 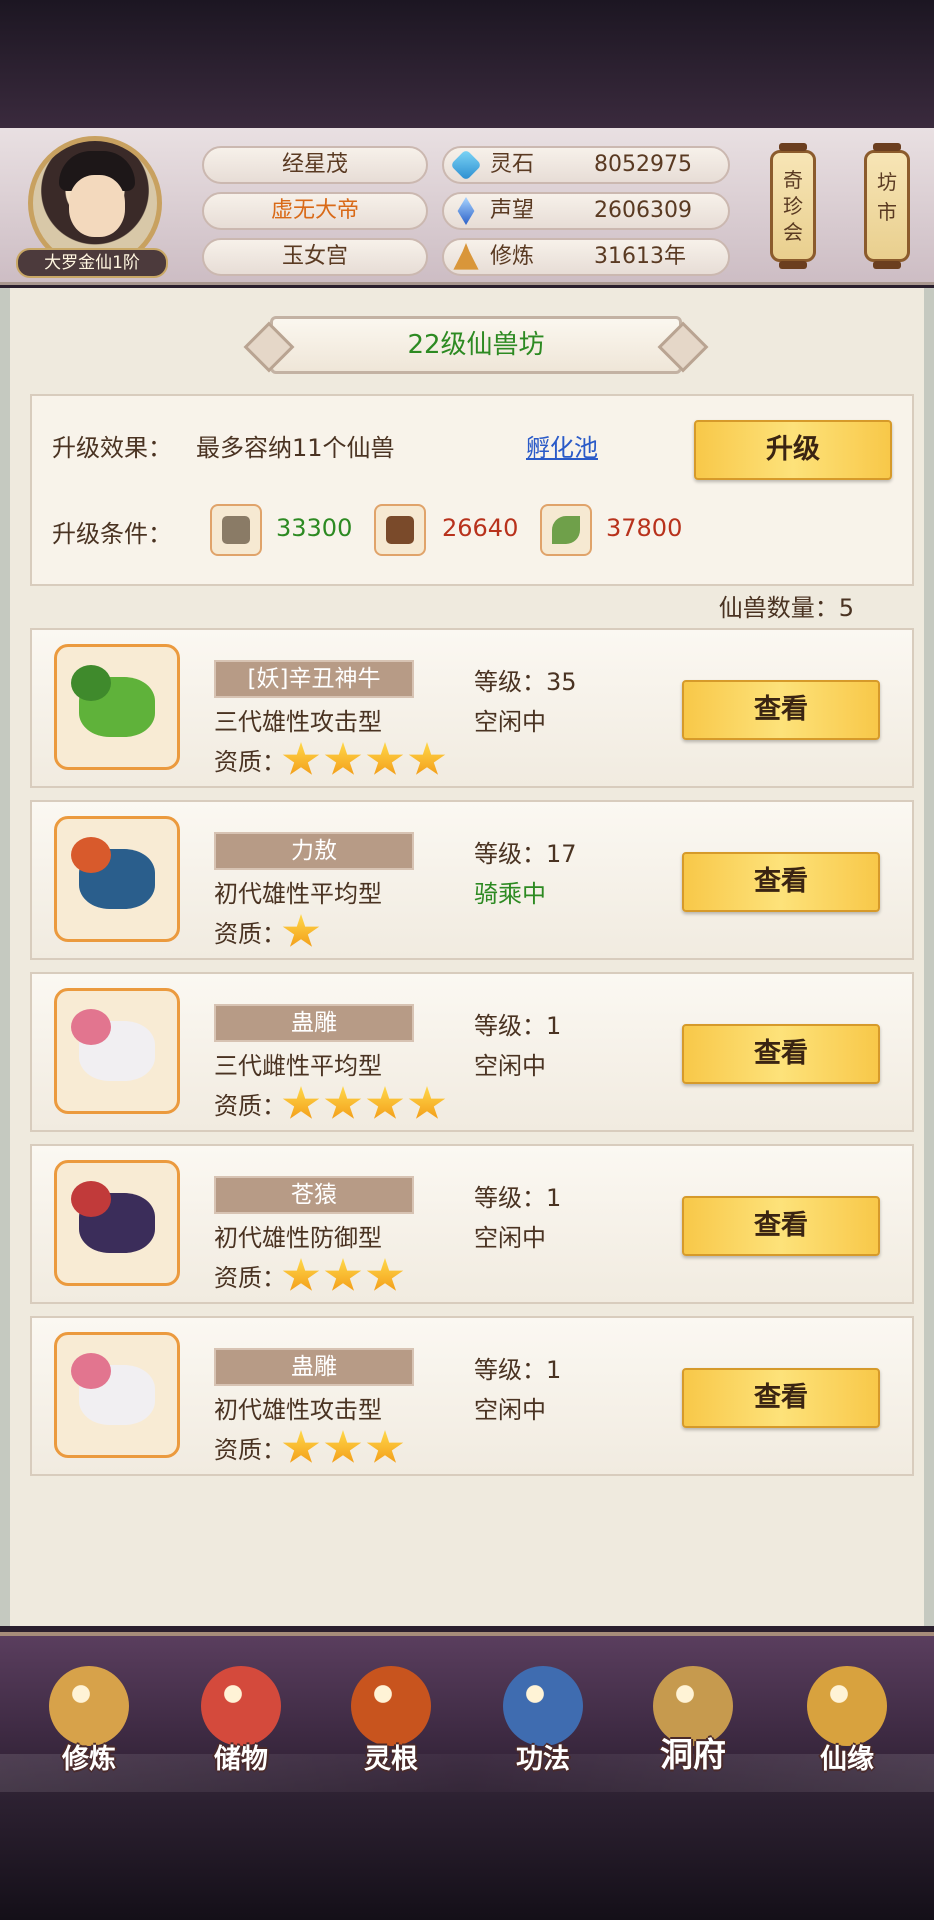 What do you see at coordinates (476, 345) in the screenshot?
I see `page-title: 22级仙兽坊` at bounding box center [476, 345].